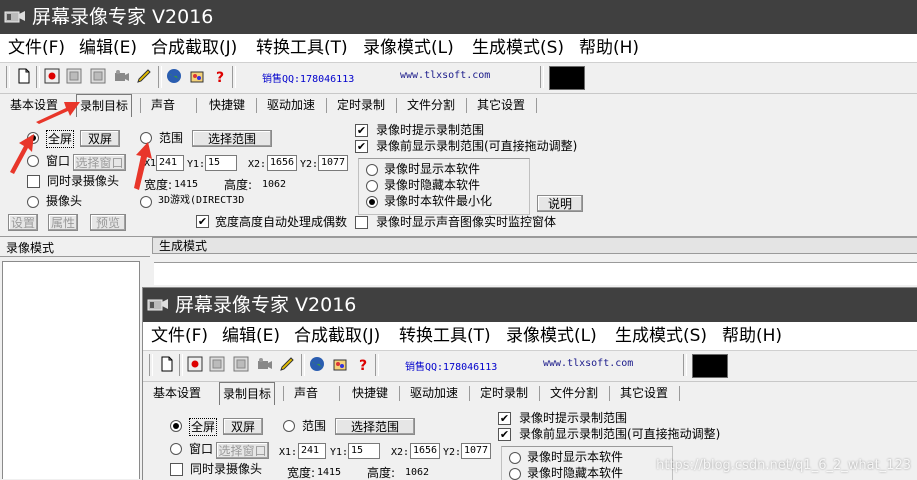 The height and width of the screenshot is (480, 917). What do you see at coordinates (281, 222) in the screenshot?
I see `auto-even-label: 宽度高度自动处理成偶数` at bounding box center [281, 222].